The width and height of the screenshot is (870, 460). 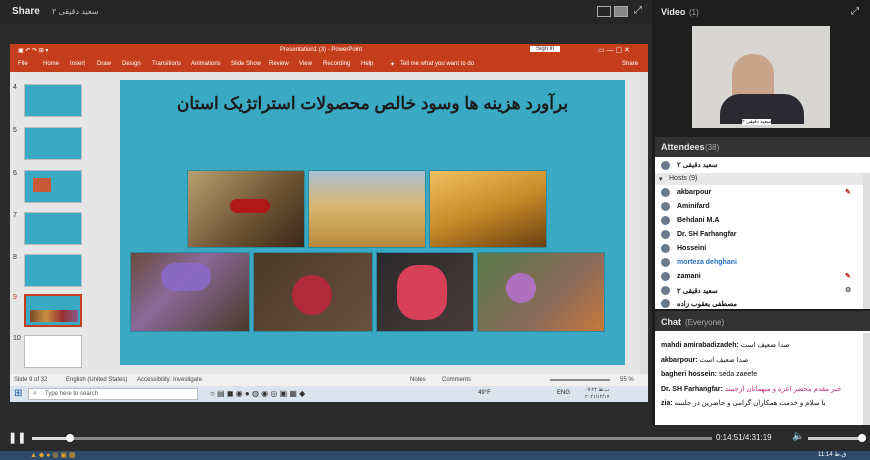 I want to click on self-attendee: سعید دقیقی ۲, so click(x=757, y=165).